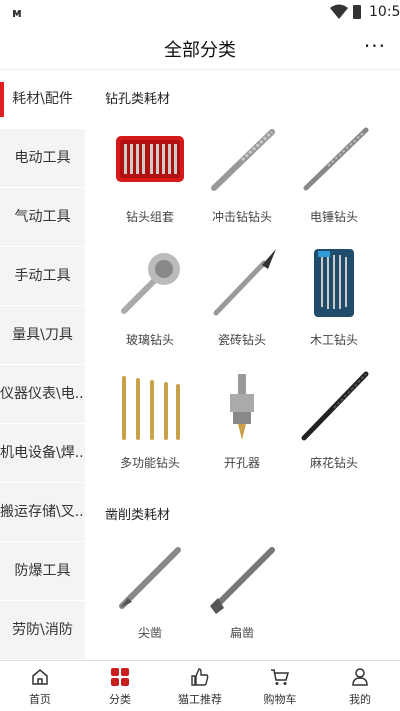  What do you see at coordinates (242, 580) in the screenshot?
I see `flat-chisel-image` at bounding box center [242, 580].